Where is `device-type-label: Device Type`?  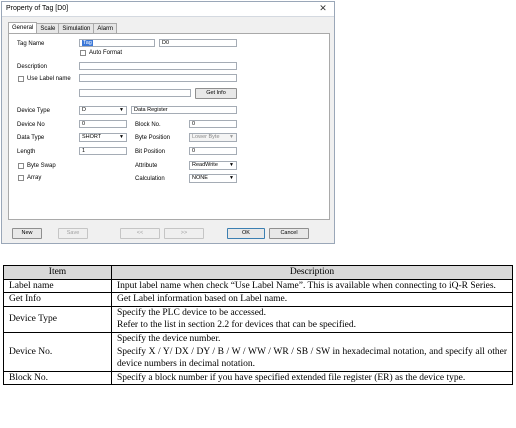 device-type-label: Device Type is located at coordinates (33, 111).